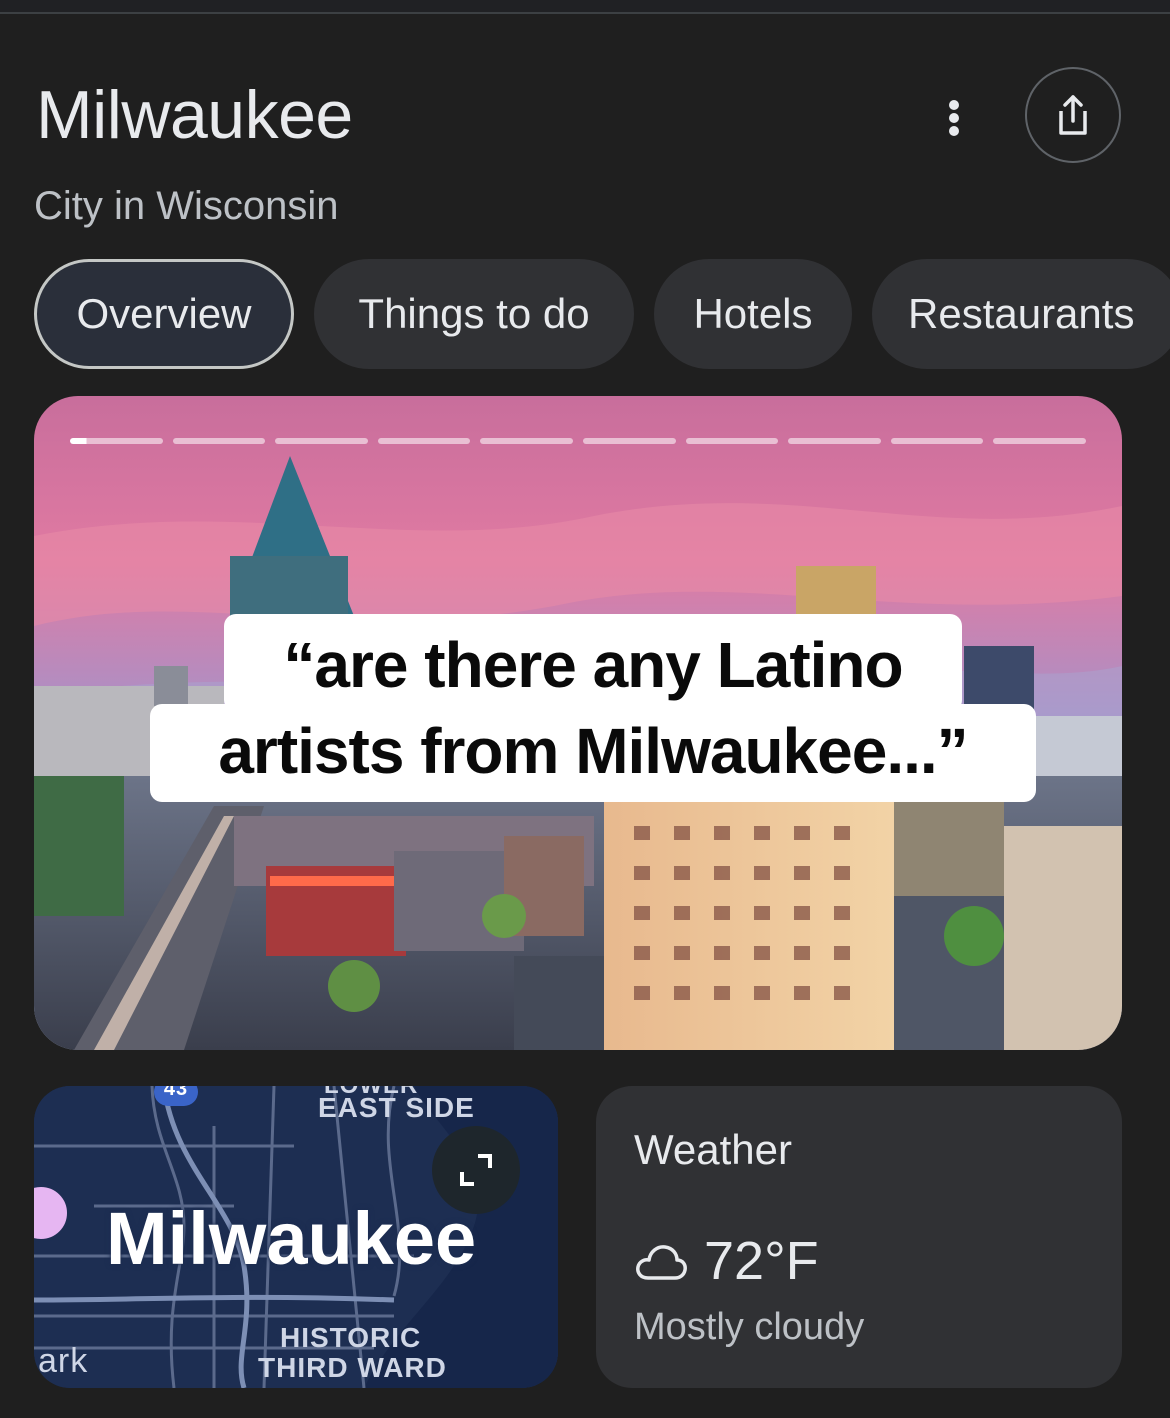  What do you see at coordinates (291, 1238) in the screenshot?
I see `map-city-label: Milwaukee` at bounding box center [291, 1238].